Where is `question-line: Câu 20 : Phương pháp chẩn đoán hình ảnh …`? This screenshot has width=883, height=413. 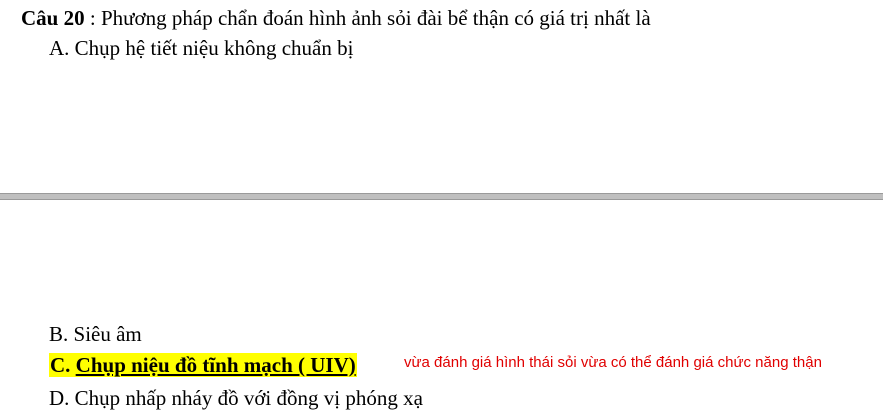
question-line: Câu 20 : Phương pháp chẩn đoán hình ảnh … is located at coordinates (336, 18).